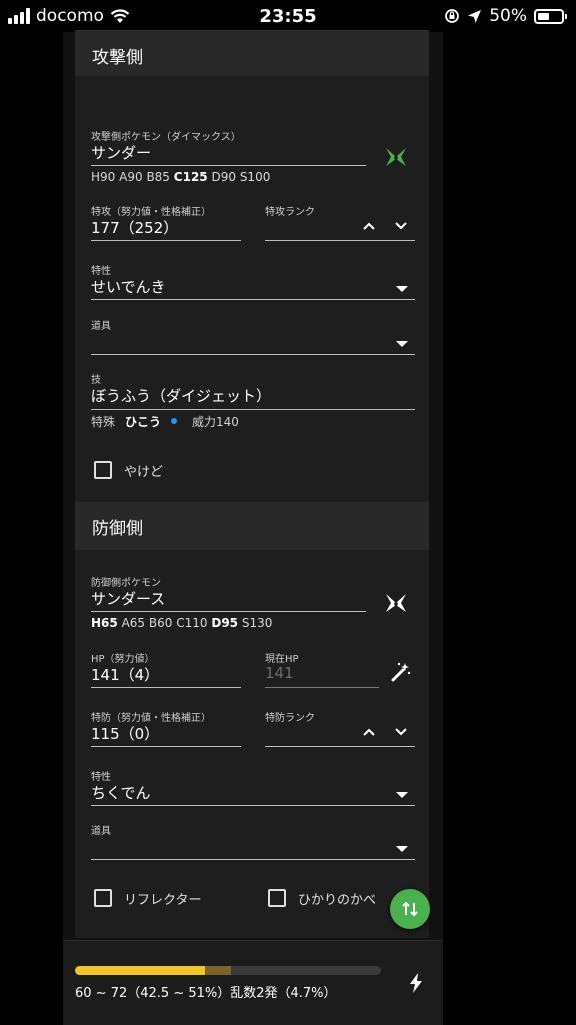 This screenshot has height=1025, width=576. I want to click on defender-card-header: 防御側, so click(252, 526).